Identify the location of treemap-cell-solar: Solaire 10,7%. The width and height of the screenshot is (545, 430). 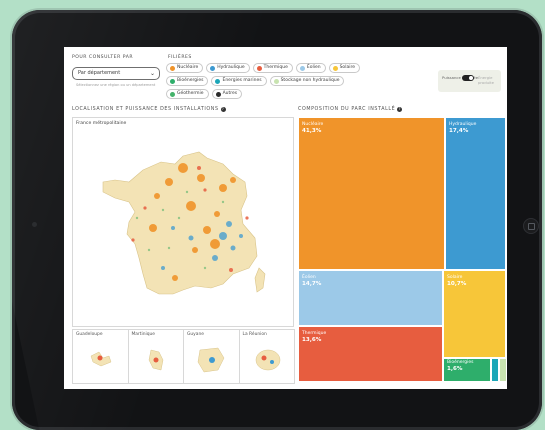
(474, 314).